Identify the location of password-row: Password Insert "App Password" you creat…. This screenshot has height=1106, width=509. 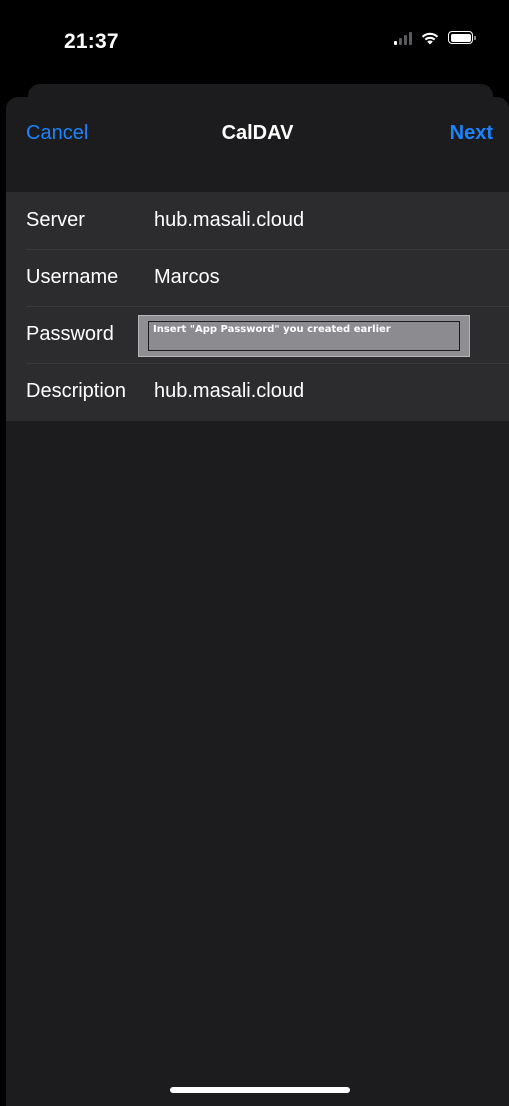
(257, 334).